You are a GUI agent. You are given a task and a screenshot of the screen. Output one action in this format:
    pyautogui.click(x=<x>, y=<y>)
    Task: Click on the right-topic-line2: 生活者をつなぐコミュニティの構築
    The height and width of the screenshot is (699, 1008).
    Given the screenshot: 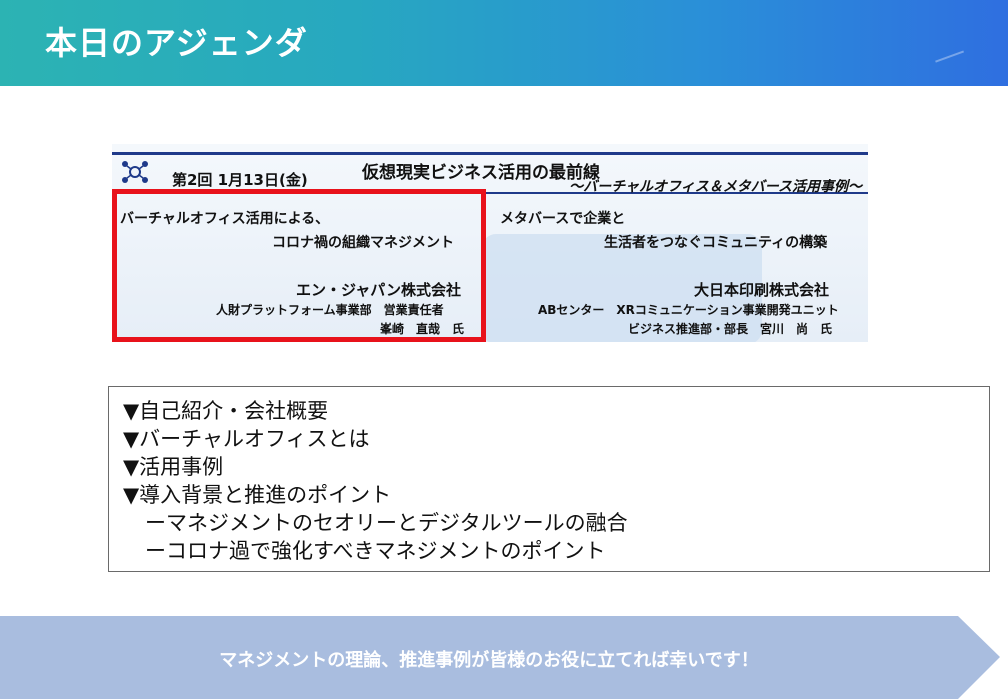 What is the action you would take?
    pyautogui.click(x=716, y=243)
    